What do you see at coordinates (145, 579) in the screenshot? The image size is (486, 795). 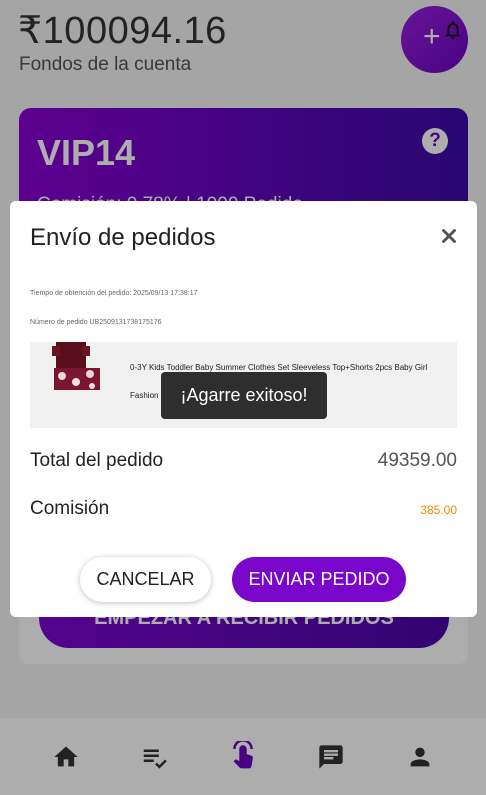 I see `cancel-button: CANCELAR` at bounding box center [145, 579].